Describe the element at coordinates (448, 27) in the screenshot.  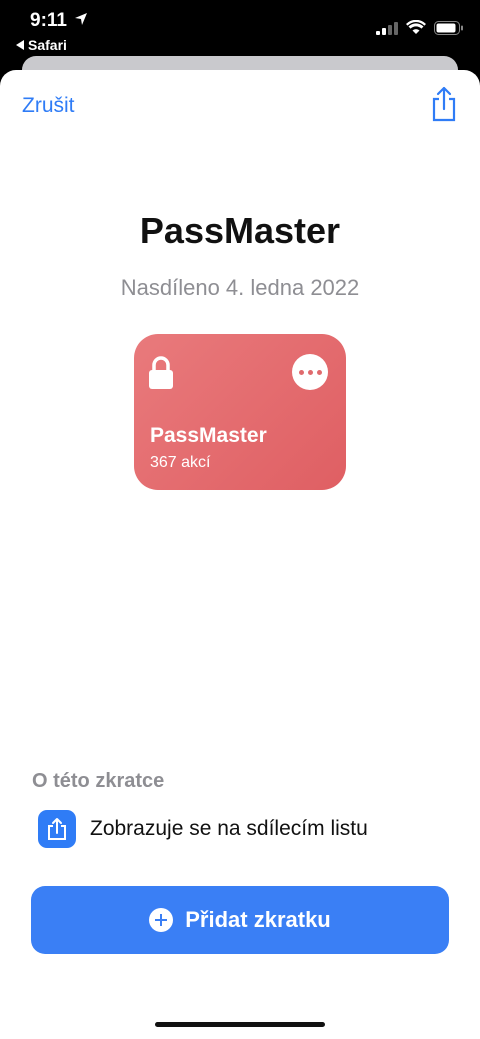
I see `battery-icon` at that location.